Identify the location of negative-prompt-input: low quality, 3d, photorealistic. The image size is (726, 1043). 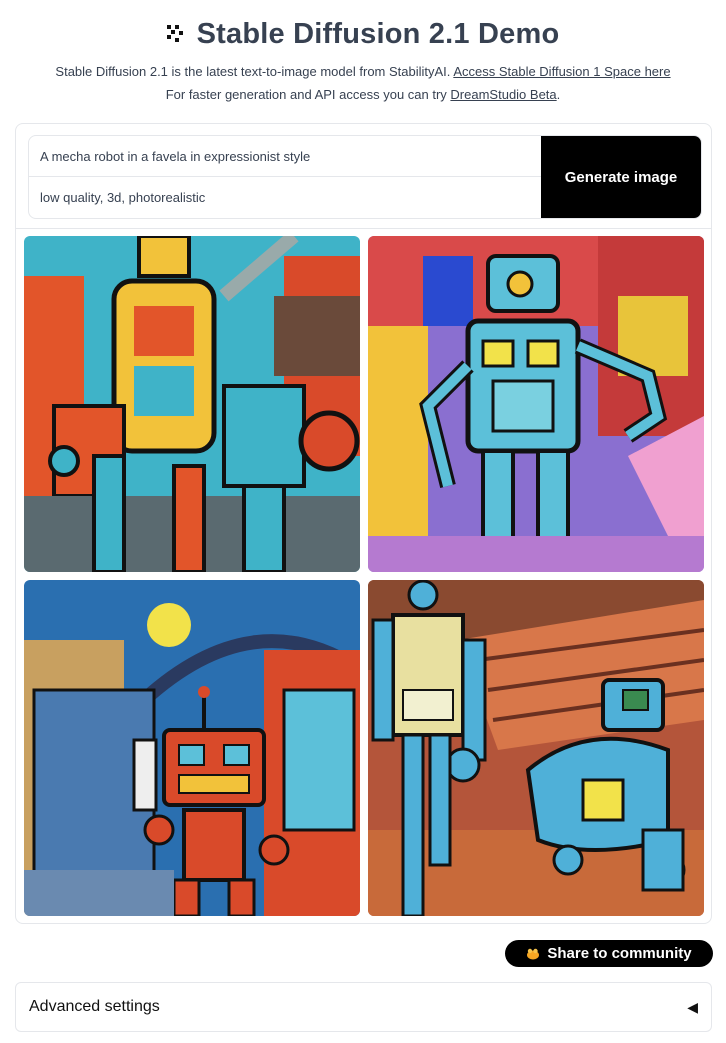
(285, 196).